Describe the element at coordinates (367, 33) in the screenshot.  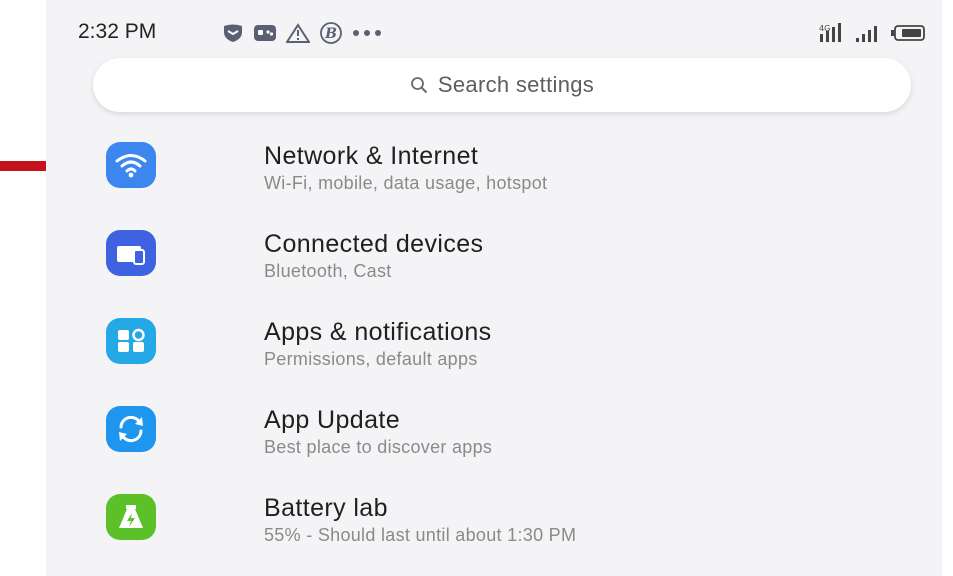
I see `more-dots-icon` at that location.